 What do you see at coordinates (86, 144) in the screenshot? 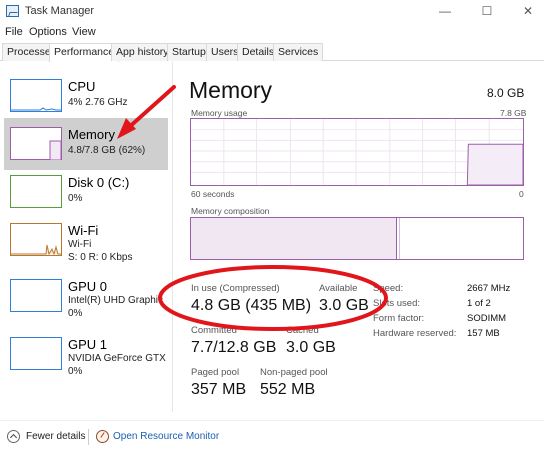
I see `sidebar-item-memory: Memory 4.8/7.8 GB (62%)` at bounding box center [86, 144].